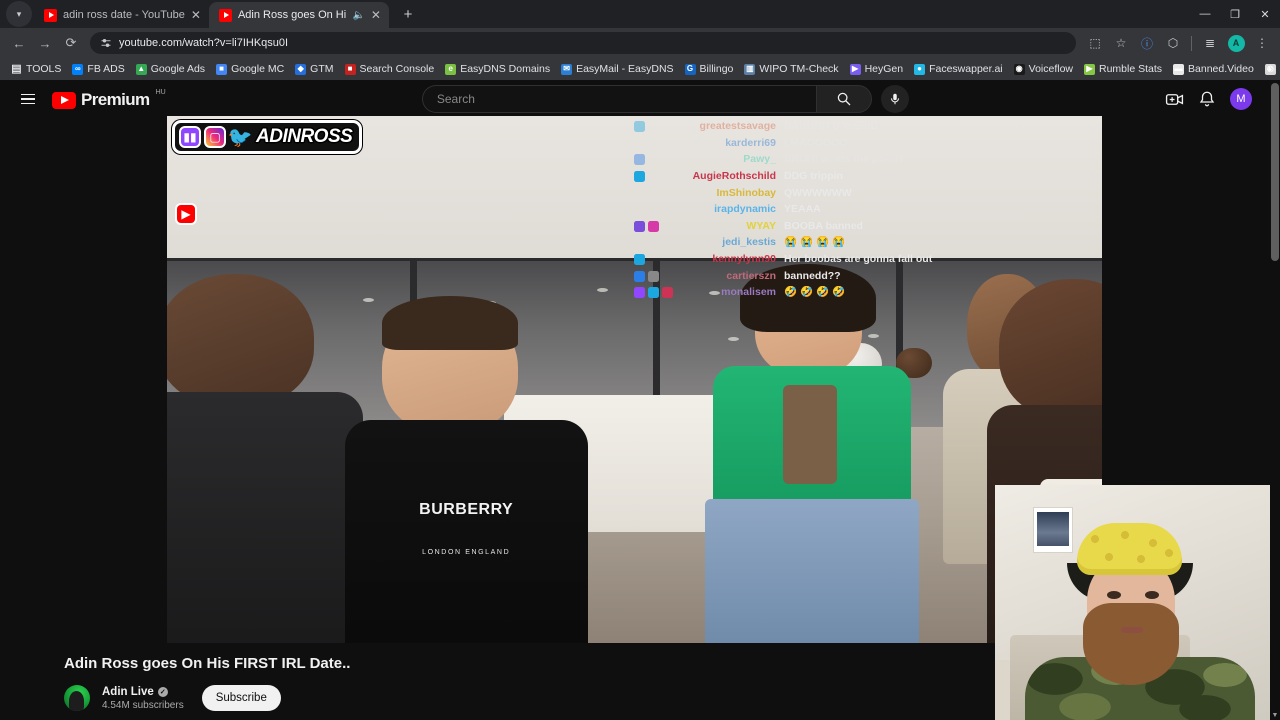 The image size is (1280, 720). What do you see at coordinates (791, 69) in the screenshot?
I see `bookmark-wipo-tm-check: ▥ WIPO TM-Check` at bounding box center [791, 69].